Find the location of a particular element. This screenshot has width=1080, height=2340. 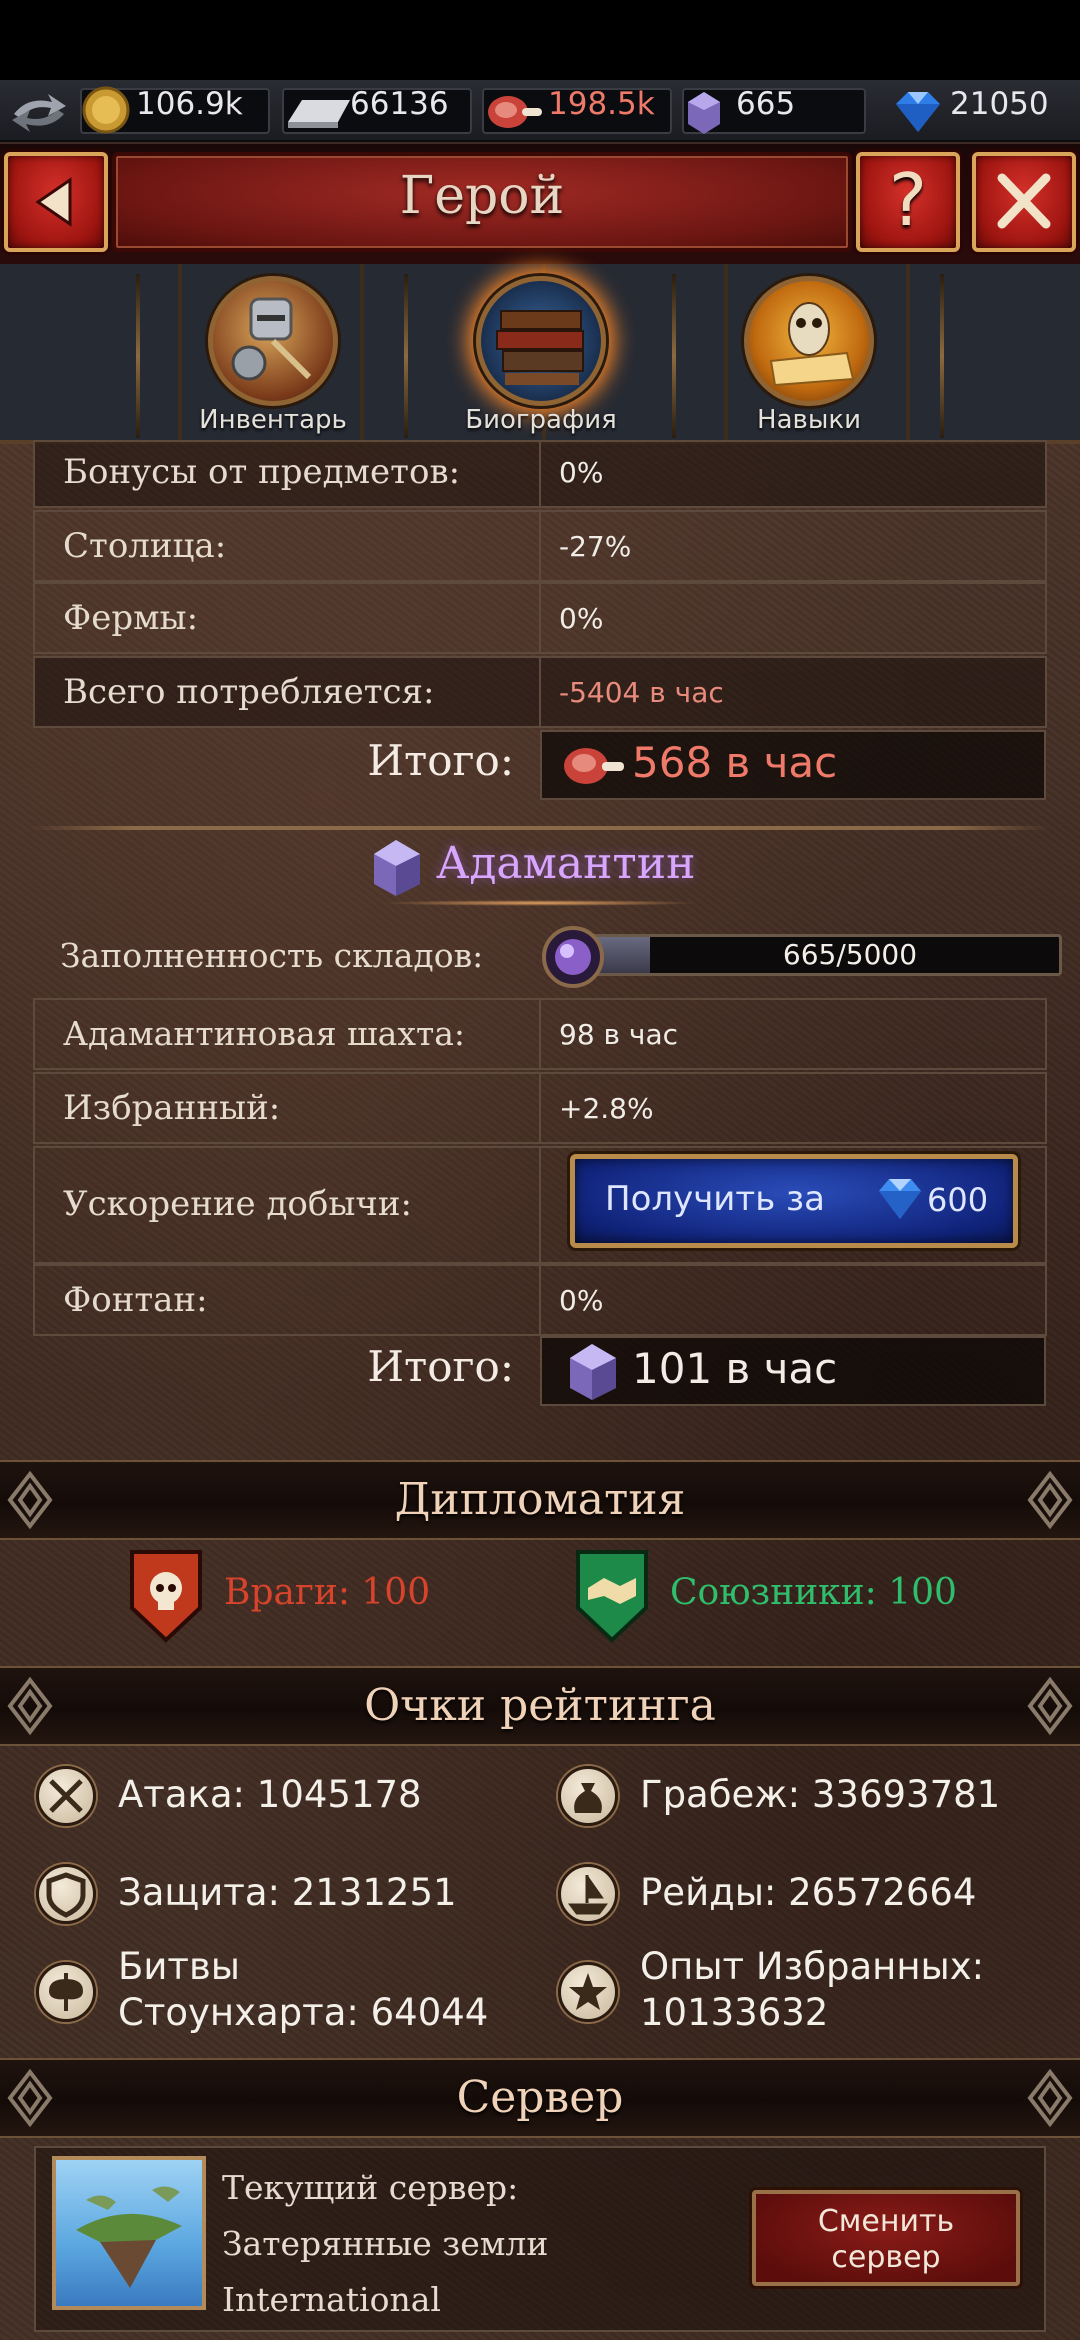

help-button: ? is located at coordinates (908, 202).